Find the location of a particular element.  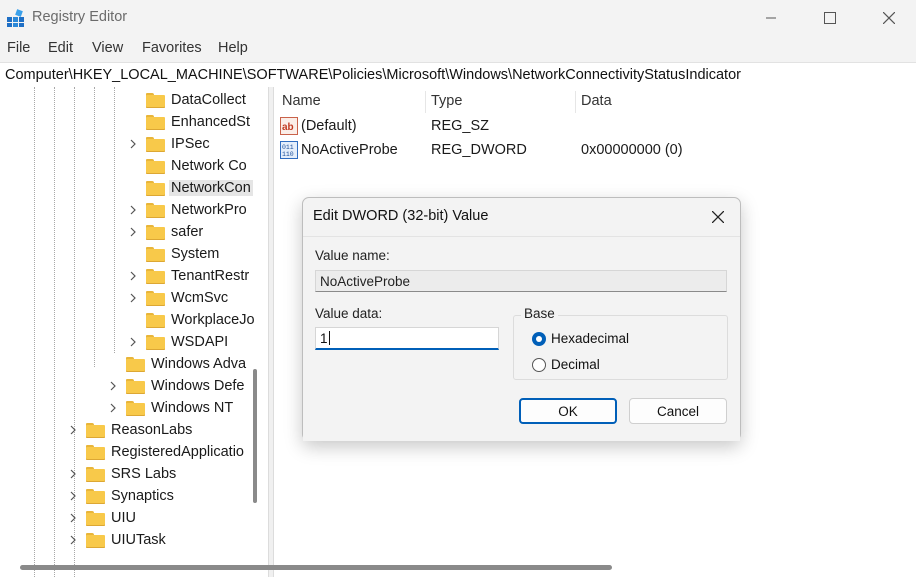

tree-item: ReasonLabs is located at coordinates (129, 430).